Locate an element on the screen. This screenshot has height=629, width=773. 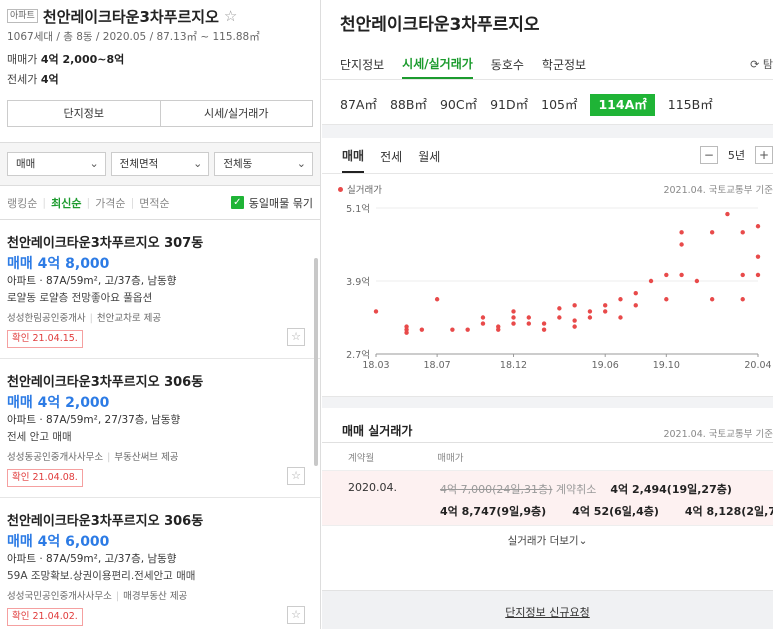
tab-sale: 매매 is located at coordinates (353, 160).